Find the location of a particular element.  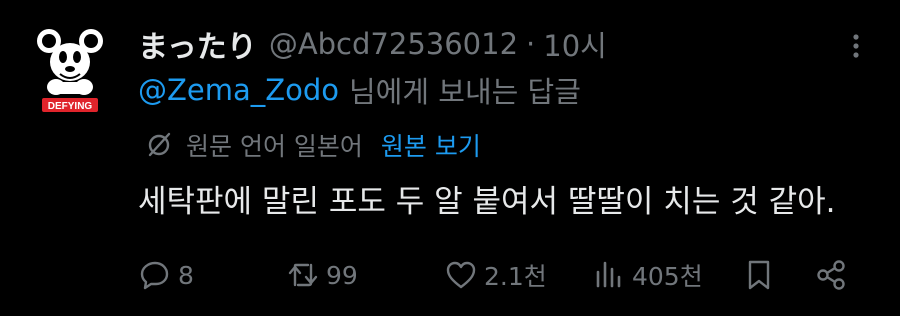

reply-to-label: 님에게 보내는 답글 is located at coordinates (465, 92).